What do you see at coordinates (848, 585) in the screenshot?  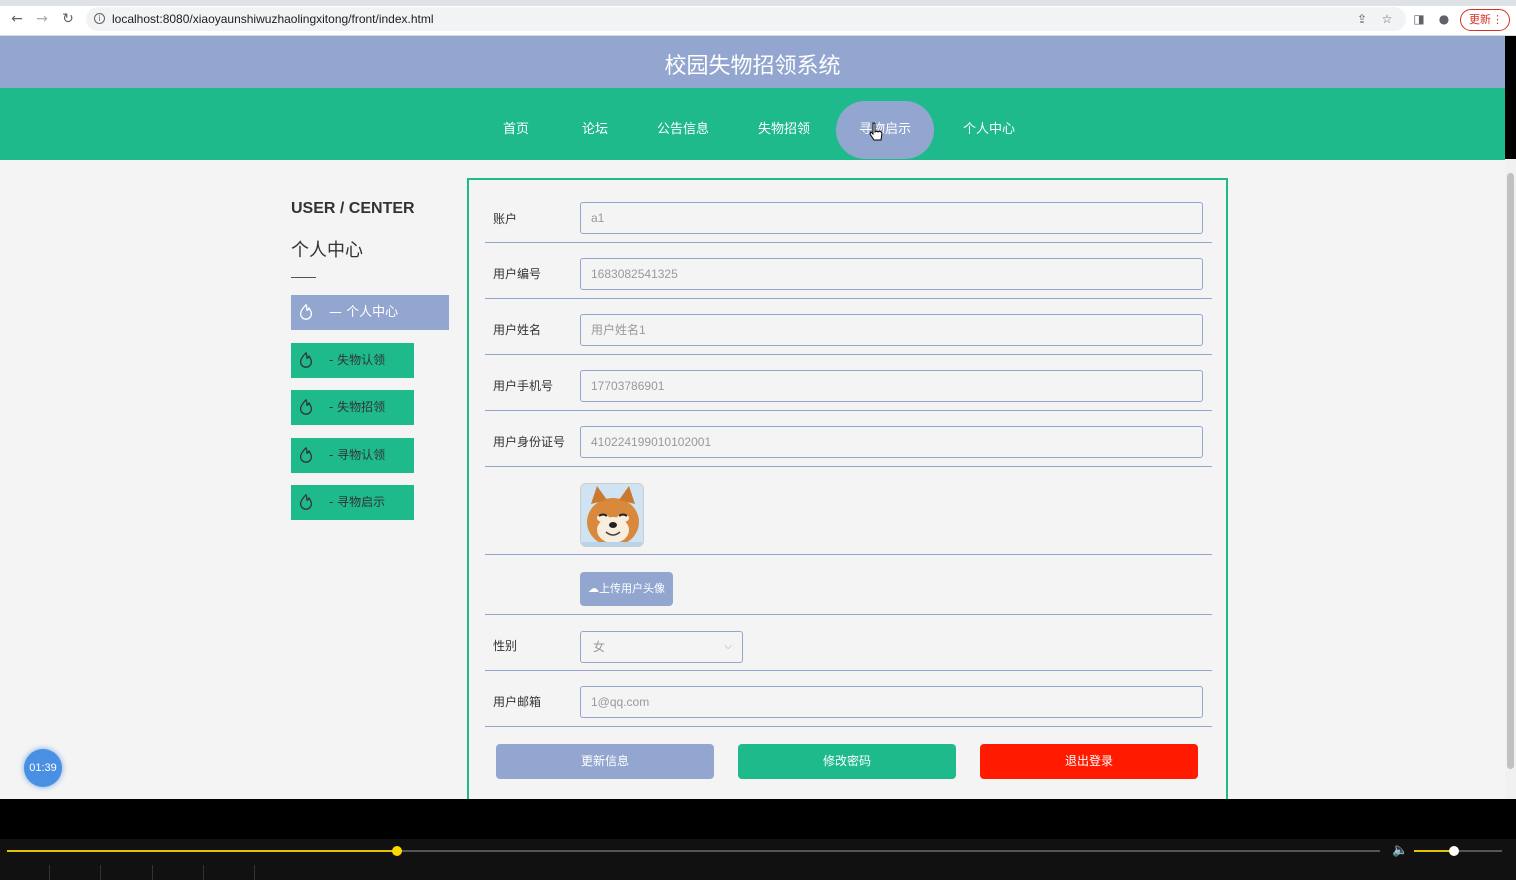 I see `form-row-upload: ☁上传用户头像` at bounding box center [848, 585].